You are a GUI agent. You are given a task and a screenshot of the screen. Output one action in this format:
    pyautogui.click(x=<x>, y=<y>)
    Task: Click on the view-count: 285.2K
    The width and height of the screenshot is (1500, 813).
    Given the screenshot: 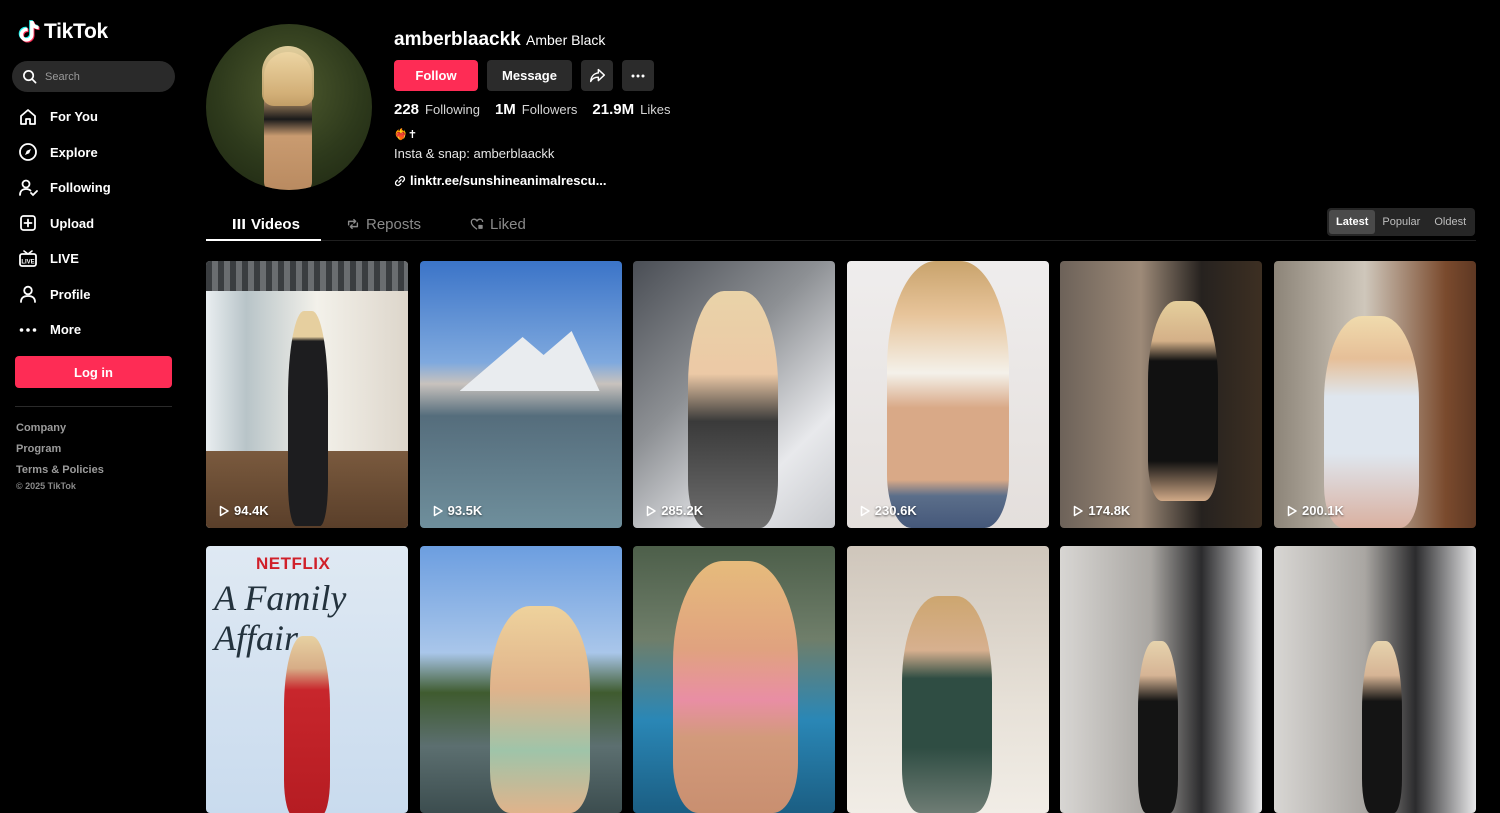 What is the action you would take?
    pyautogui.click(x=674, y=510)
    